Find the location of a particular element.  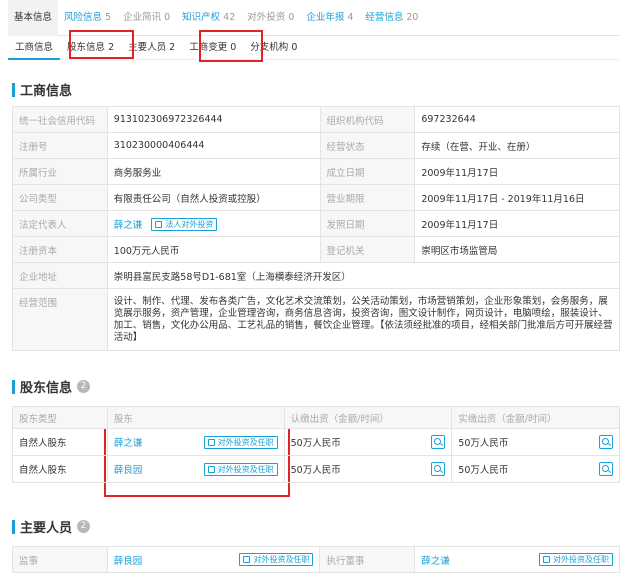

tab-basic-info: 基本信息 is located at coordinates (33, 18).